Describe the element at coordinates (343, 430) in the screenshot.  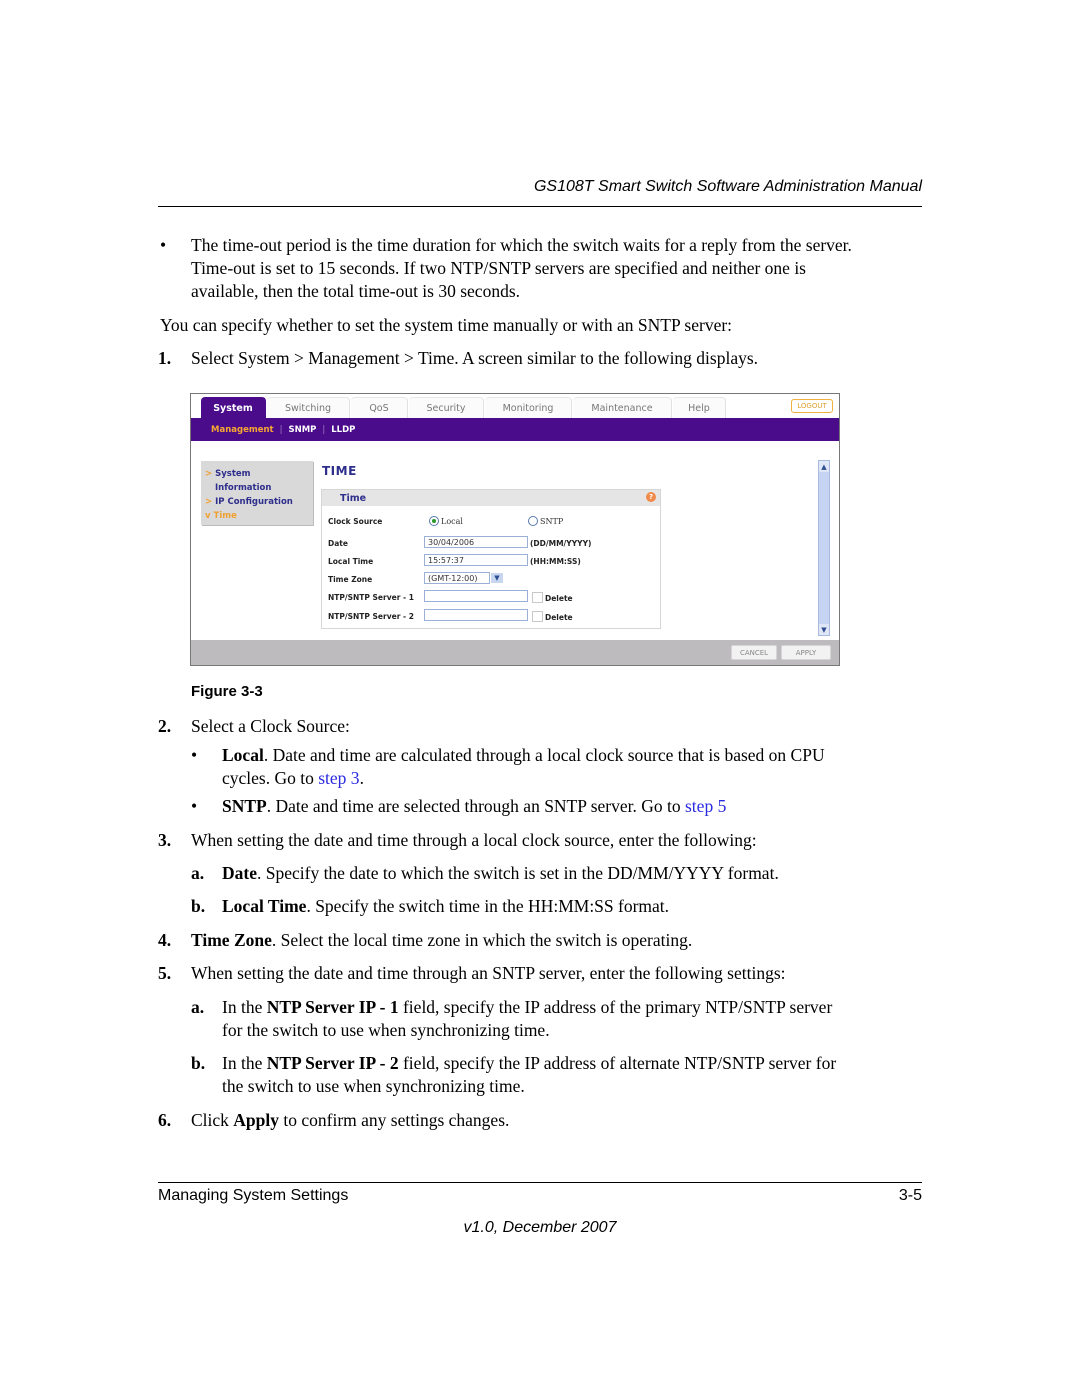
I see `subnav-lldp: LLDP` at that location.